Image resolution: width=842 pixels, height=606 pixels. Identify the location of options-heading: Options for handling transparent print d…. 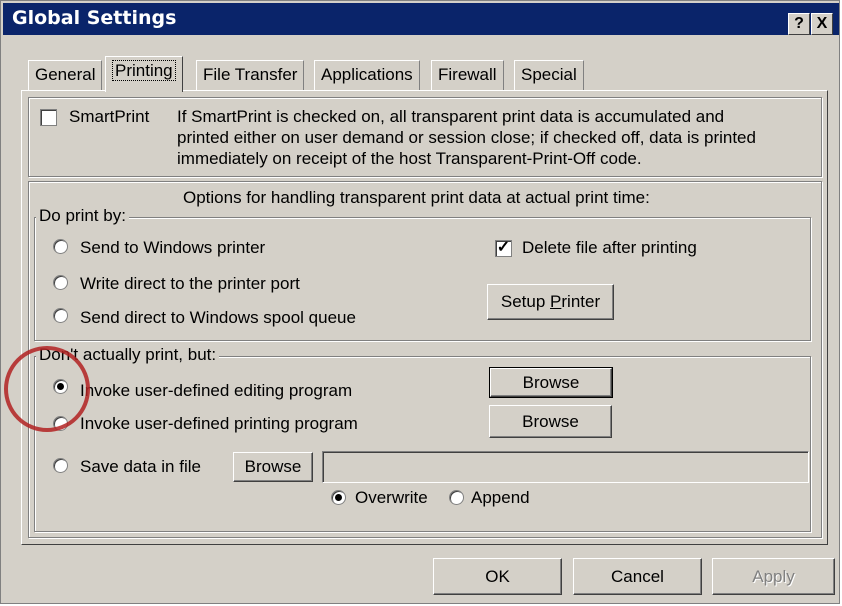
(416, 197).